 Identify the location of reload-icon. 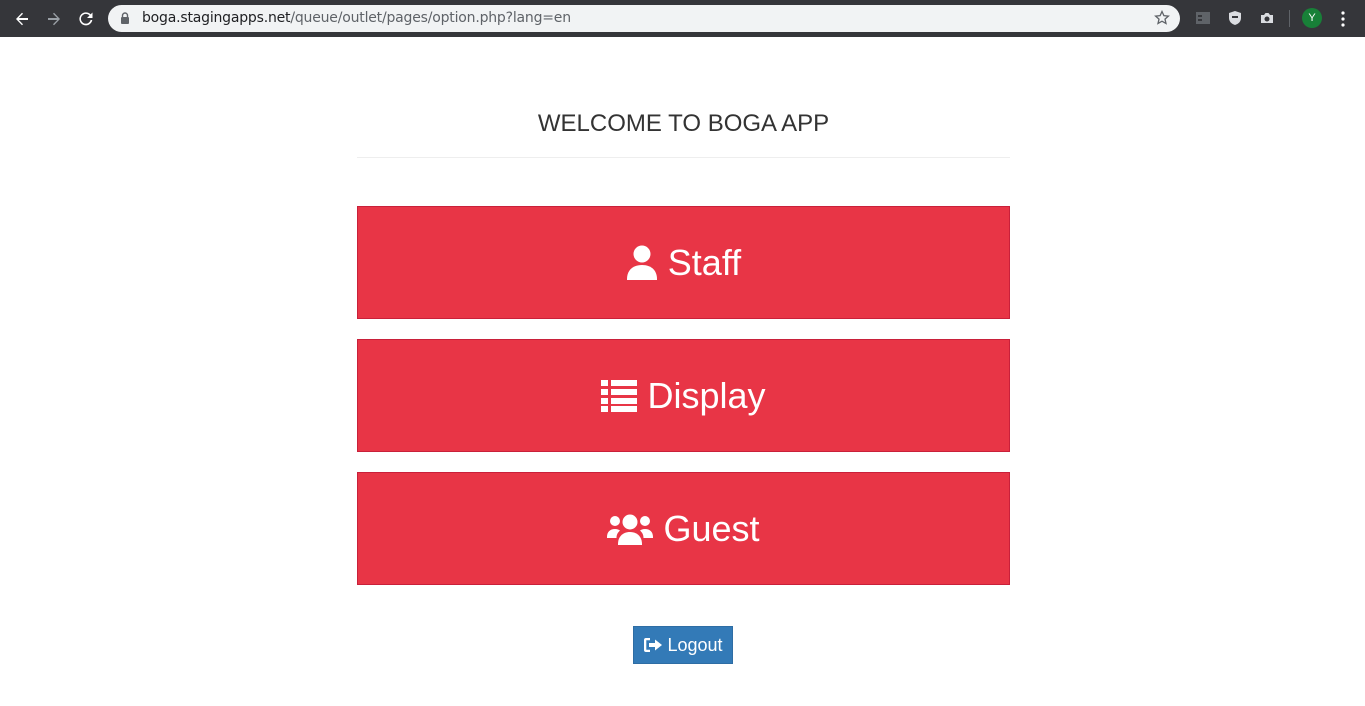
(86, 19).